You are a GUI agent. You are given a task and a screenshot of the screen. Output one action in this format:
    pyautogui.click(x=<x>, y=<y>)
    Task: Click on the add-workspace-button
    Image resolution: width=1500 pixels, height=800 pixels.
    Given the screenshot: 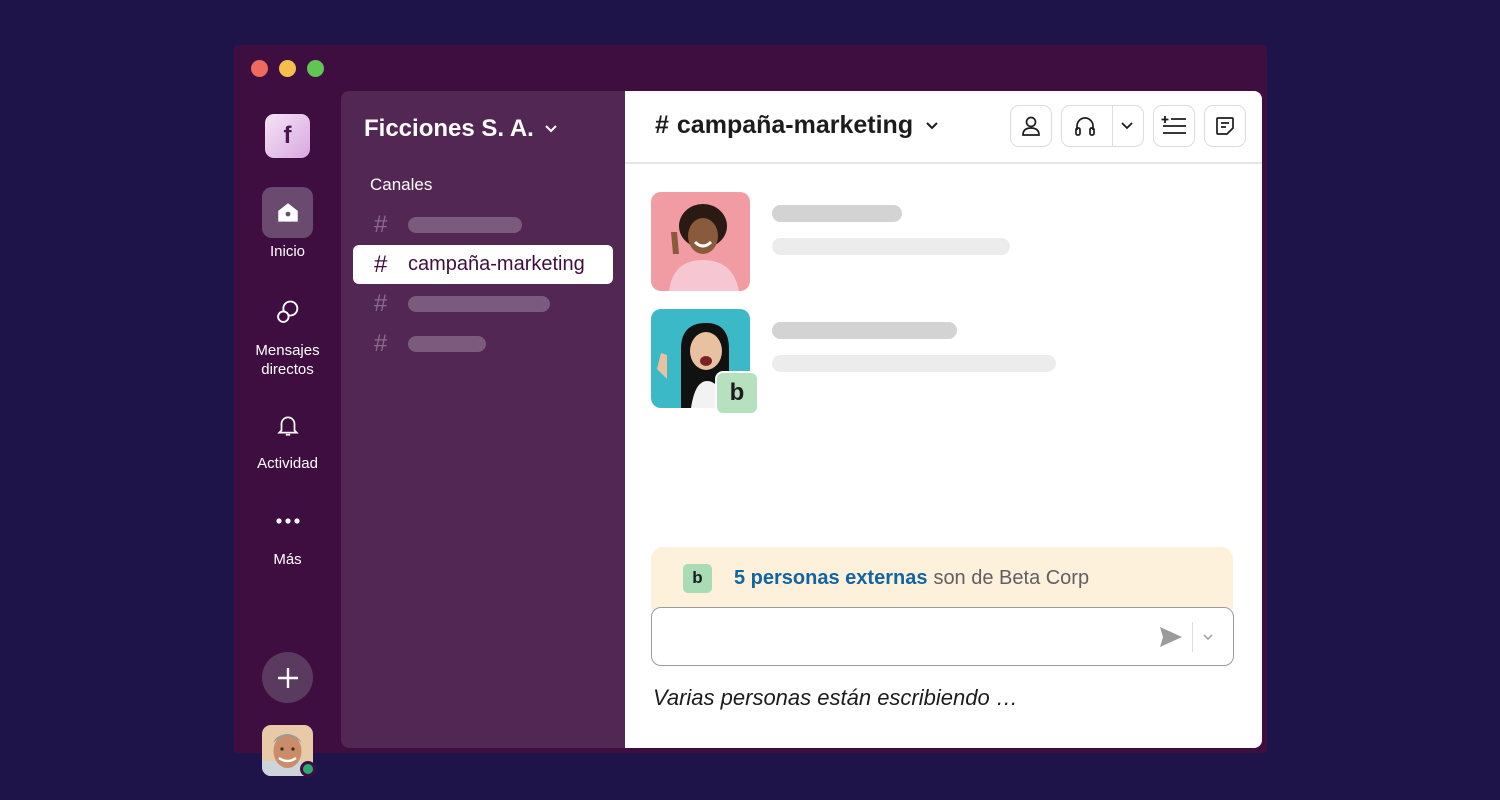 What is the action you would take?
    pyautogui.click(x=287, y=677)
    